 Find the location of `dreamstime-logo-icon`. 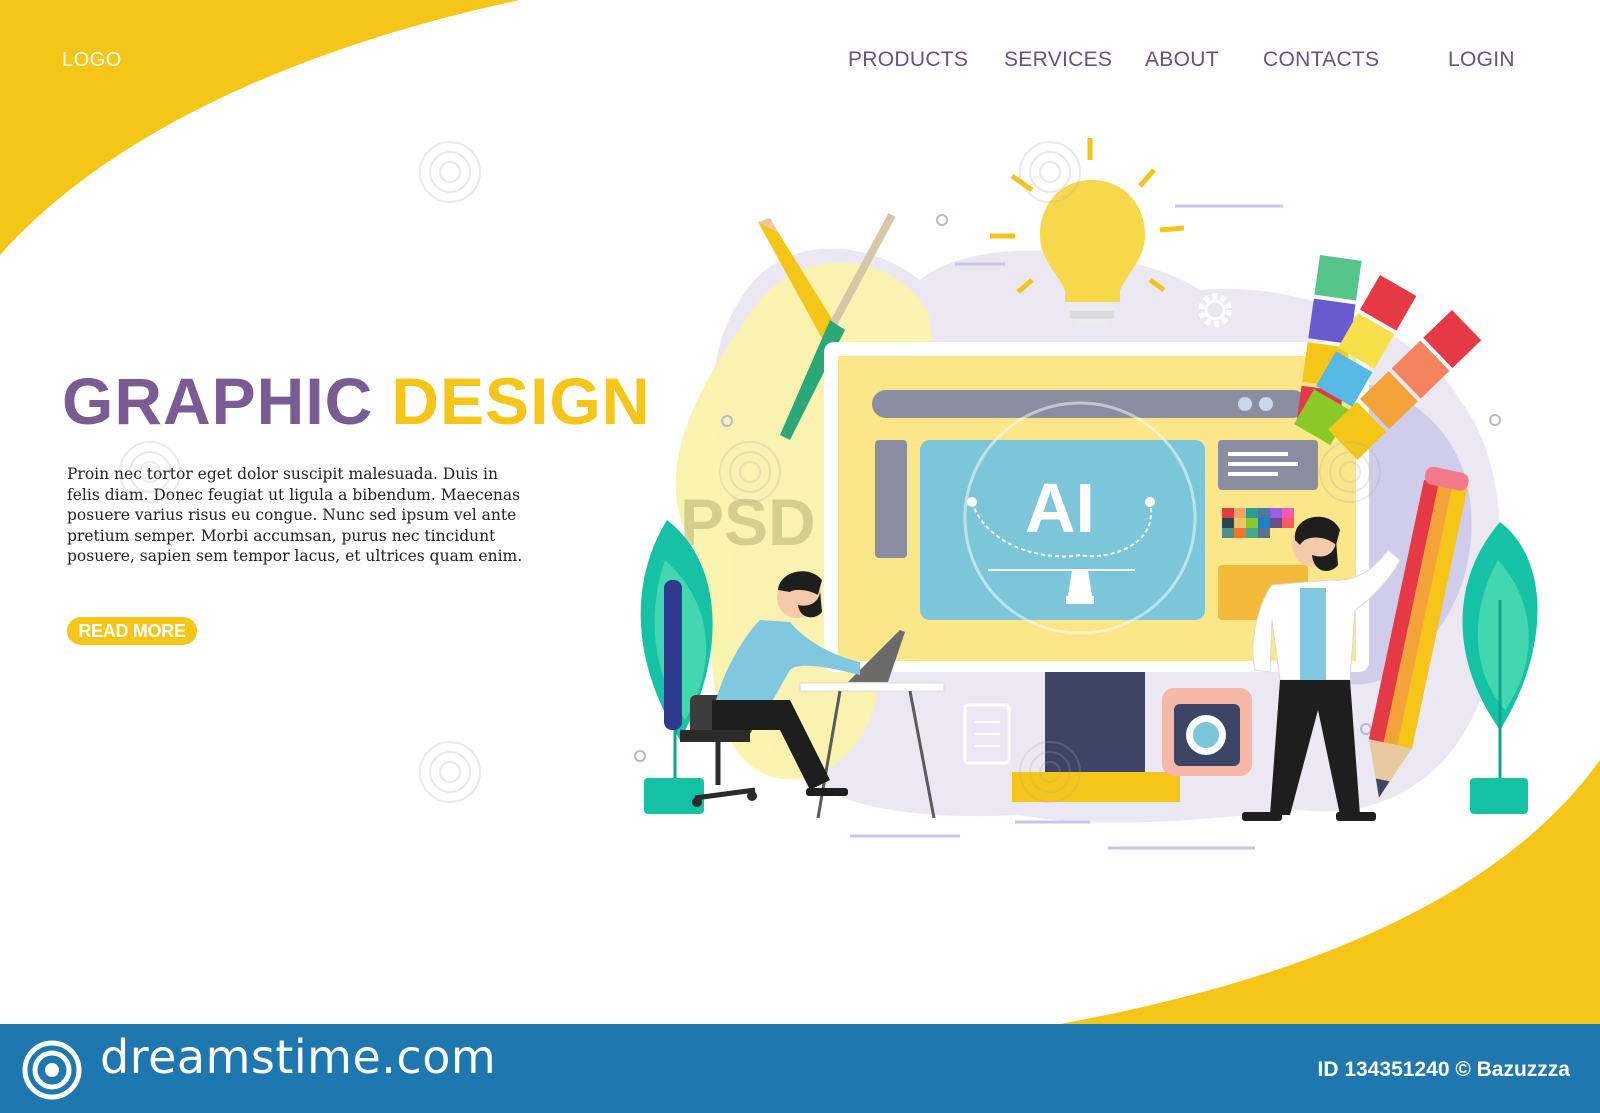

dreamstime-logo-icon is located at coordinates (52, 1070).